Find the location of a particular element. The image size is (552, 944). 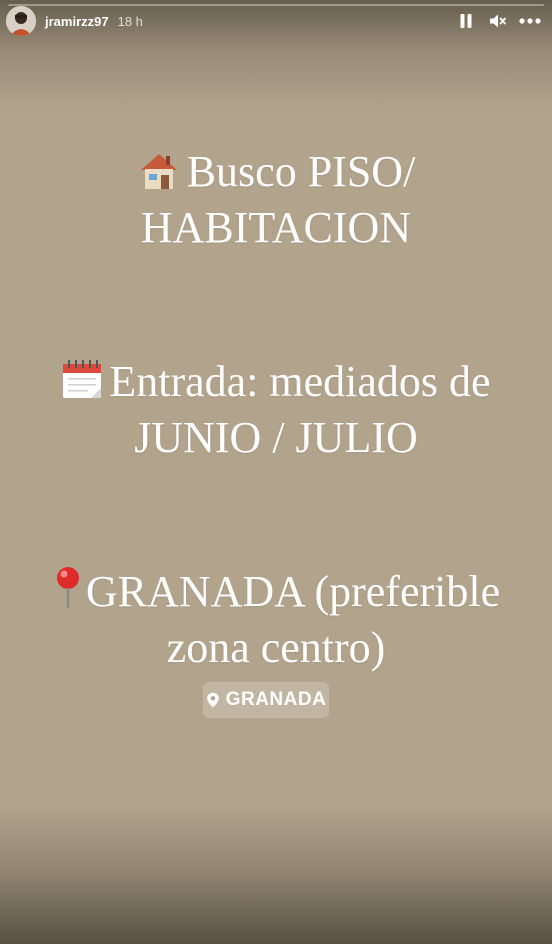

housing-line-2: HABITACION is located at coordinates (276, 227).